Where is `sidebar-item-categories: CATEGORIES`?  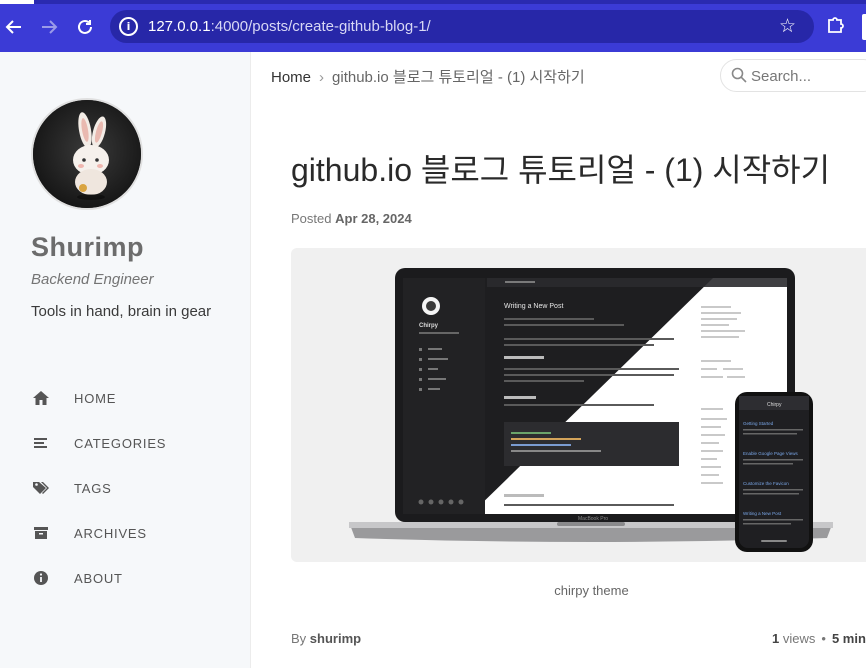
sidebar-item-categories: CATEGORIES is located at coordinates (125, 444).